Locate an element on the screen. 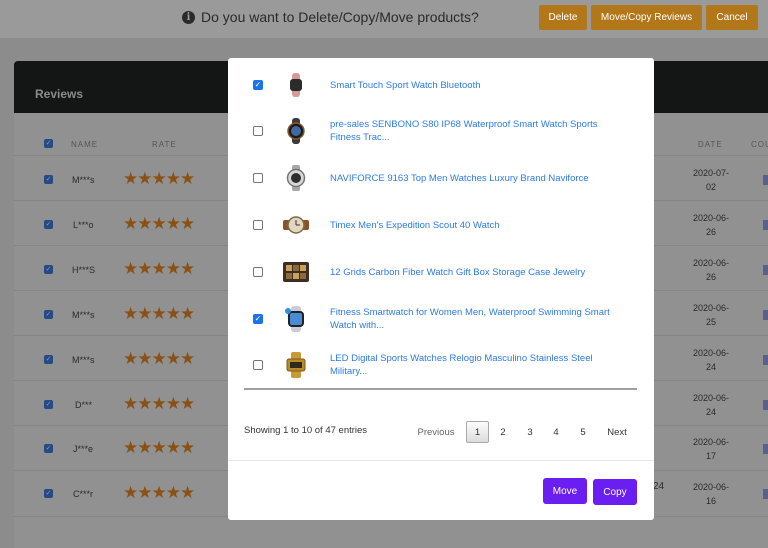 The height and width of the screenshot is (548, 768). gold-digital-watch-icon is located at coordinates (296, 365).